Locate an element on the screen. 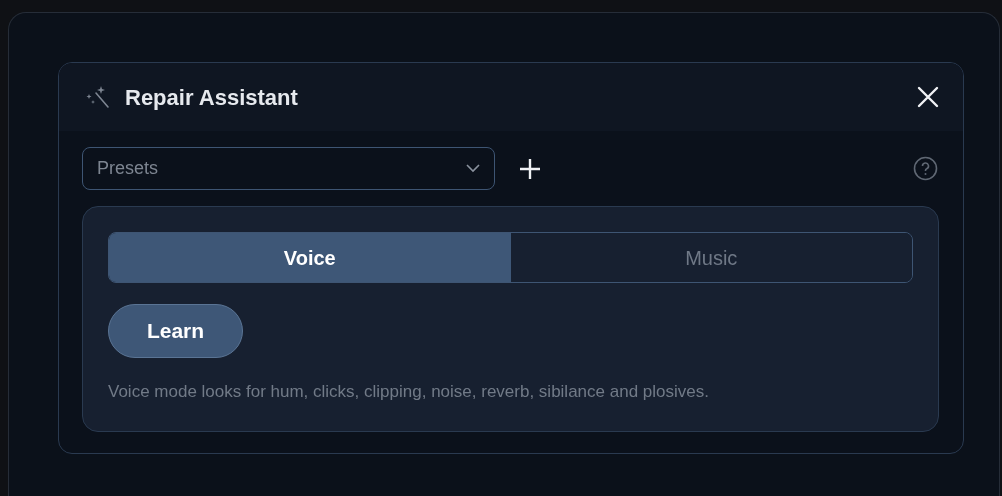  mode-description: Voice mode looks for hum, clicks, clipping, noise, reverb, sibilance and plosives. is located at coordinates (409, 392).